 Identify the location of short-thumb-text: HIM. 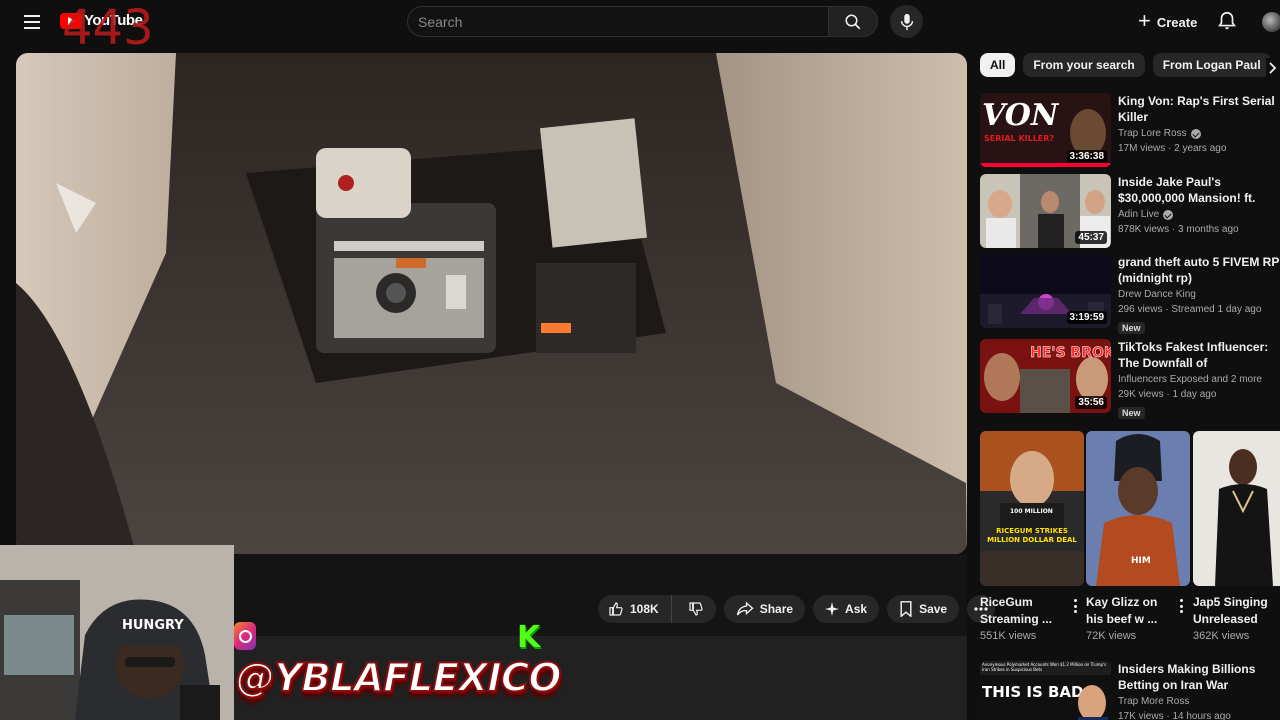
(1141, 561).